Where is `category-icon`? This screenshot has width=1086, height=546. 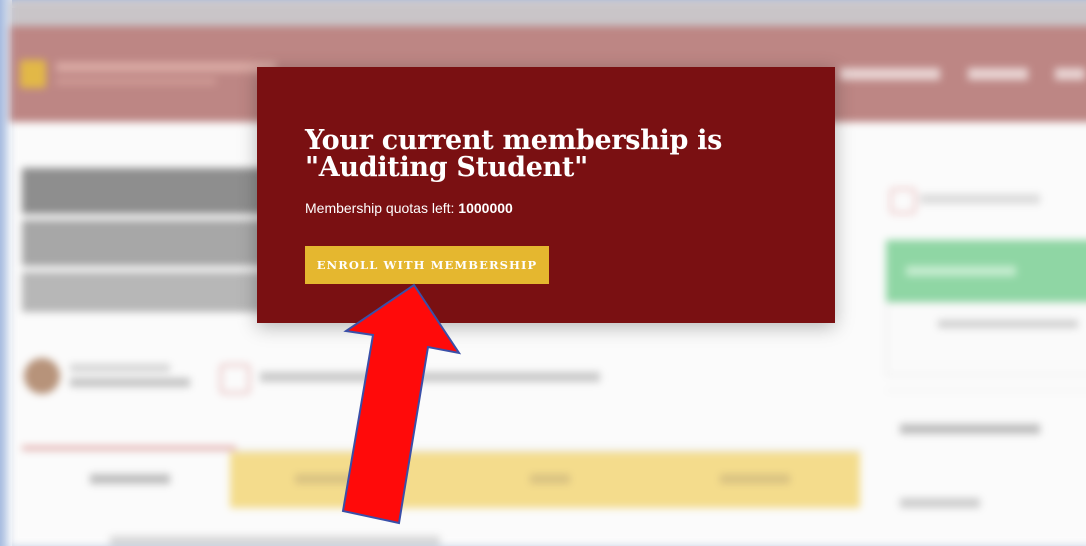
category-icon is located at coordinates (235, 379).